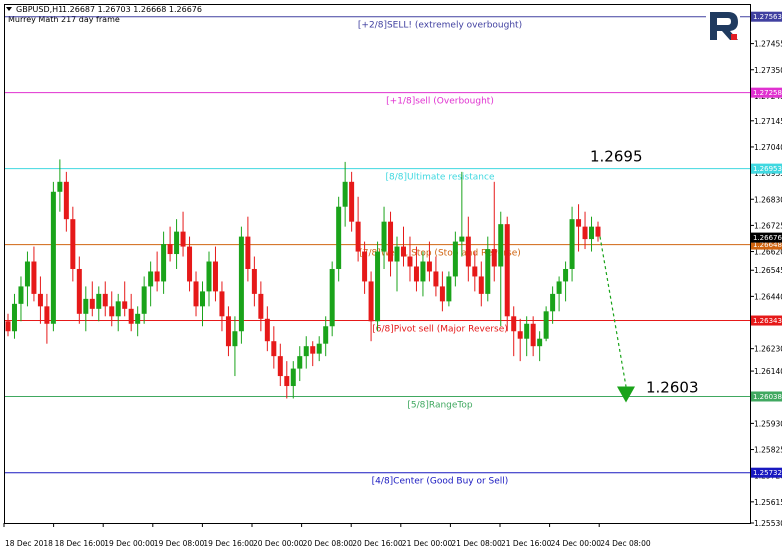  What do you see at coordinates (768, 502) in the screenshot?
I see `y-tick-label: 1.25615` at bounding box center [768, 502].